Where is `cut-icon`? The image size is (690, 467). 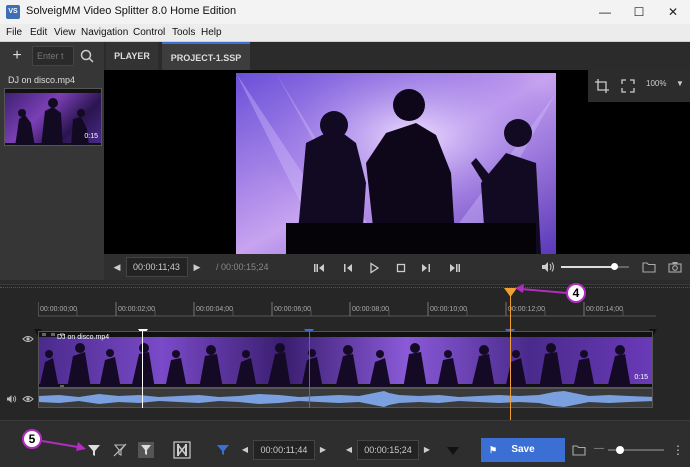
cut-icon is located at coordinates (182, 450).